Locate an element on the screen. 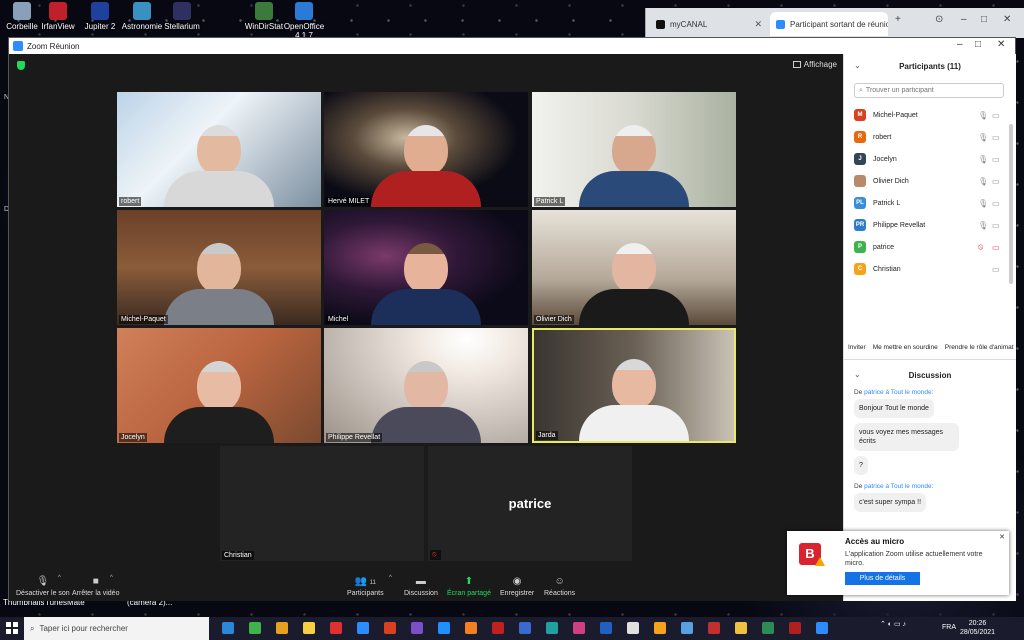 The height and width of the screenshot is (640, 1024). taskbar-search: ⌕ Taper ici pour rechercher is located at coordinates (116, 628).